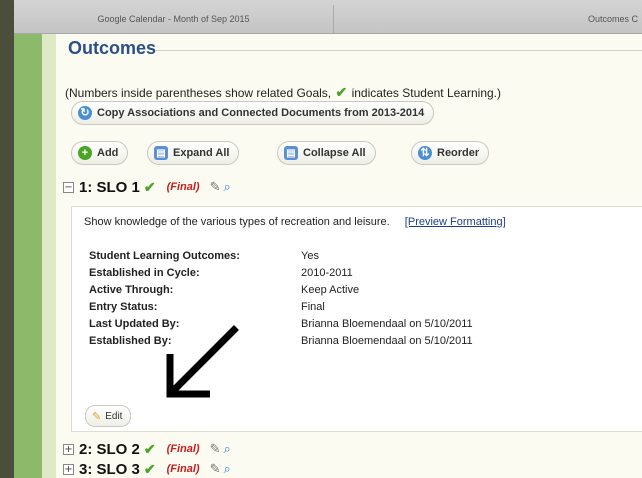  Describe the element at coordinates (458, 153) in the screenshot. I see `reorder-label: Reorder` at that location.